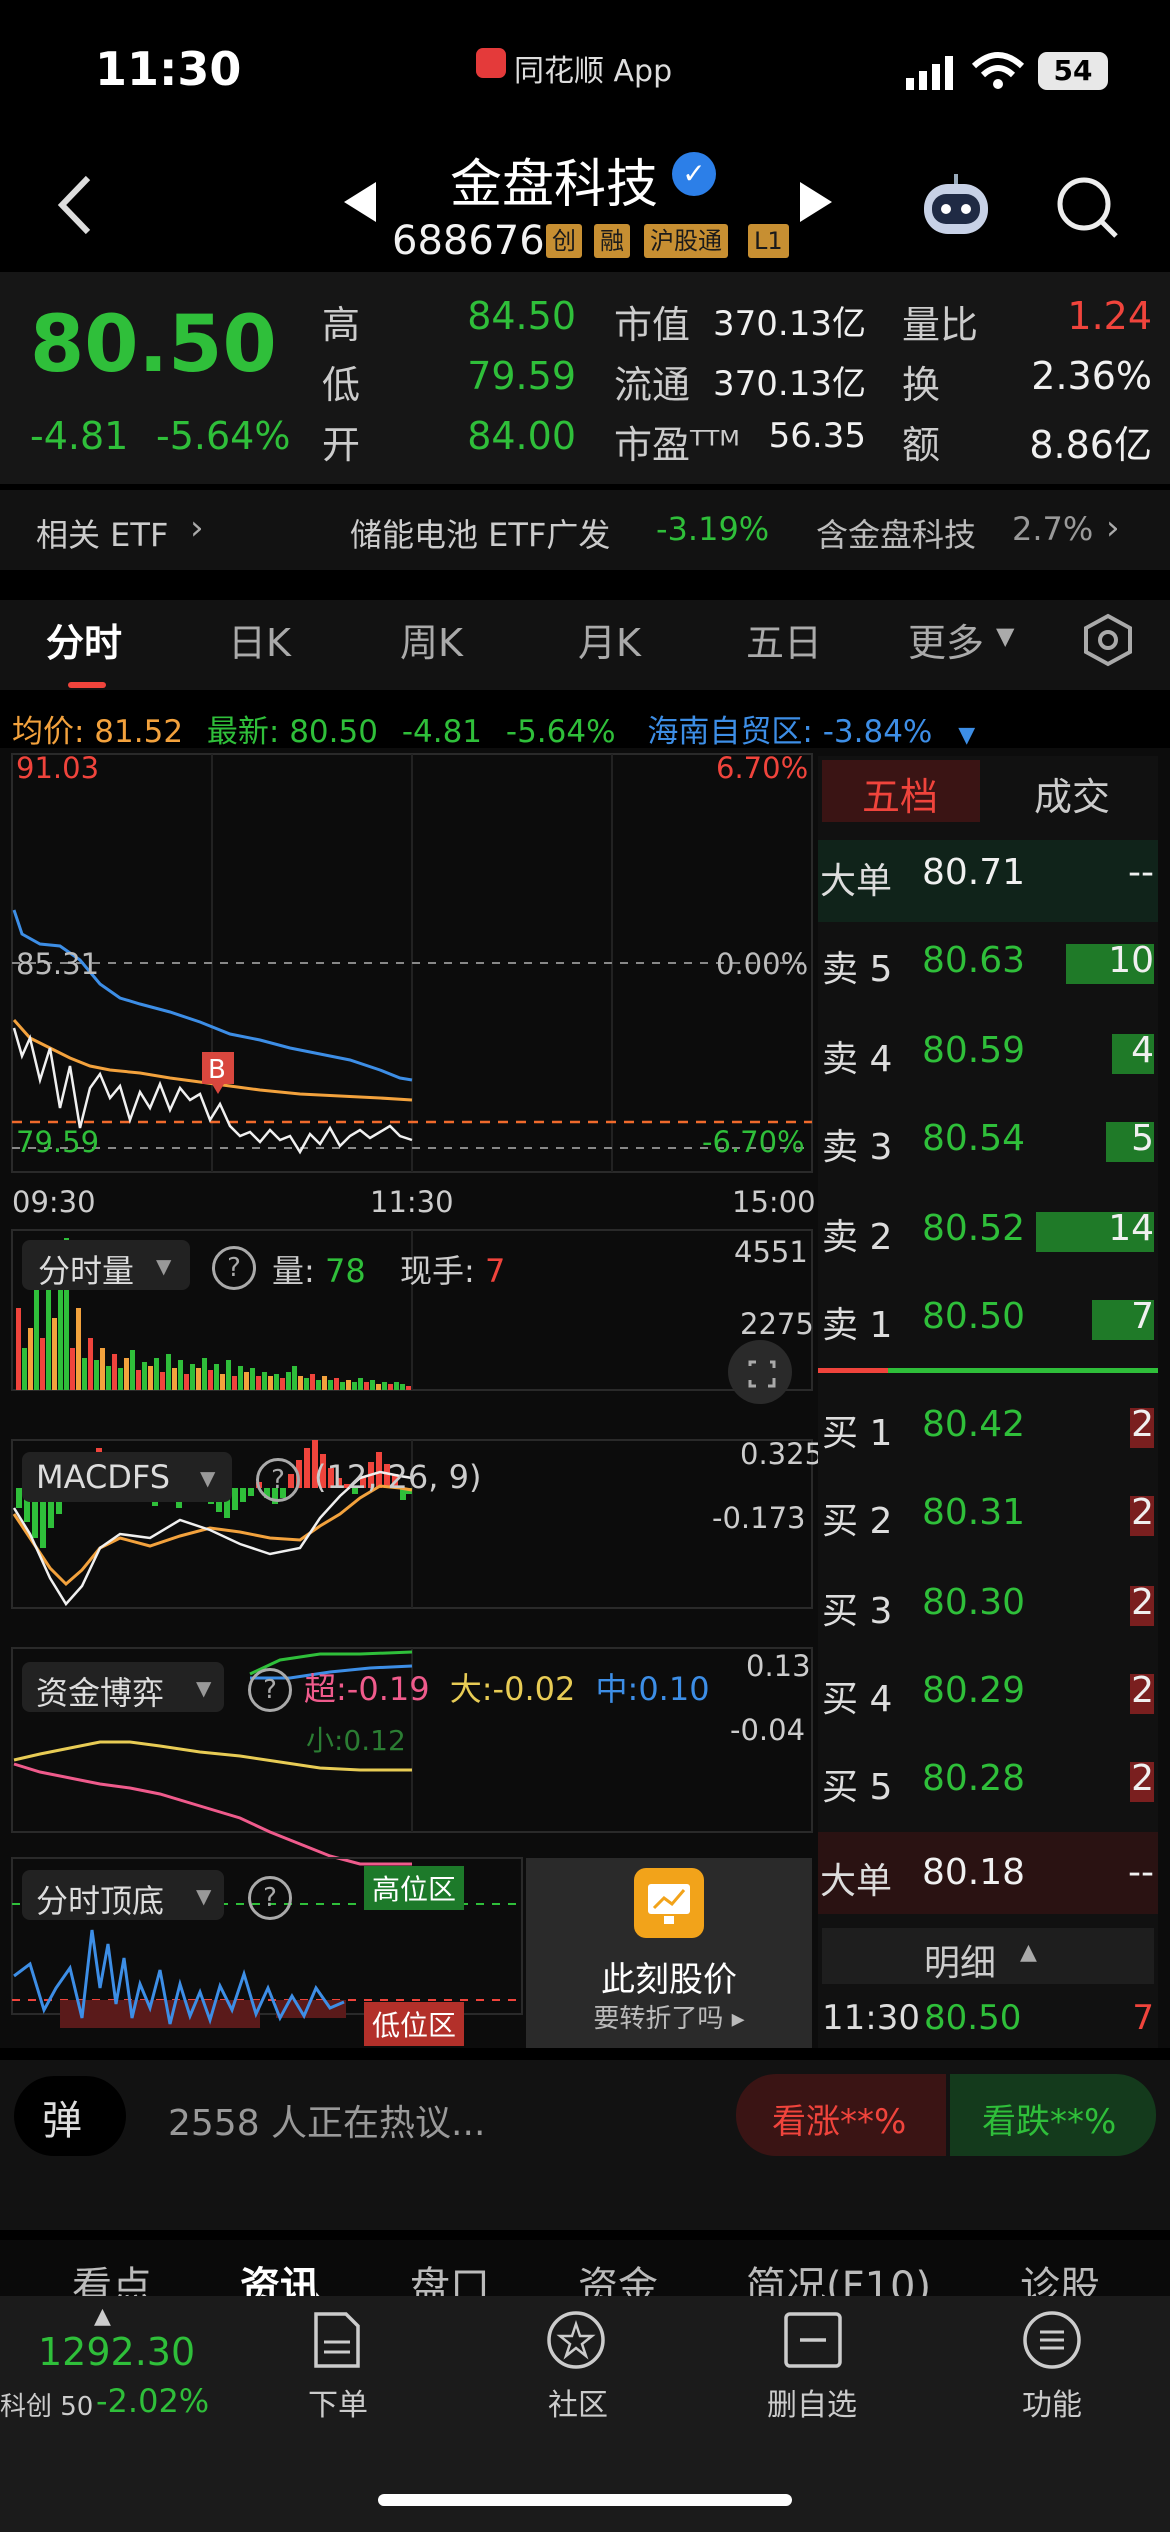  Describe the element at coordinates (669, 2016) in the screenshot. I see `promo-subtitle: 要转折了吗 ▸` at that location.